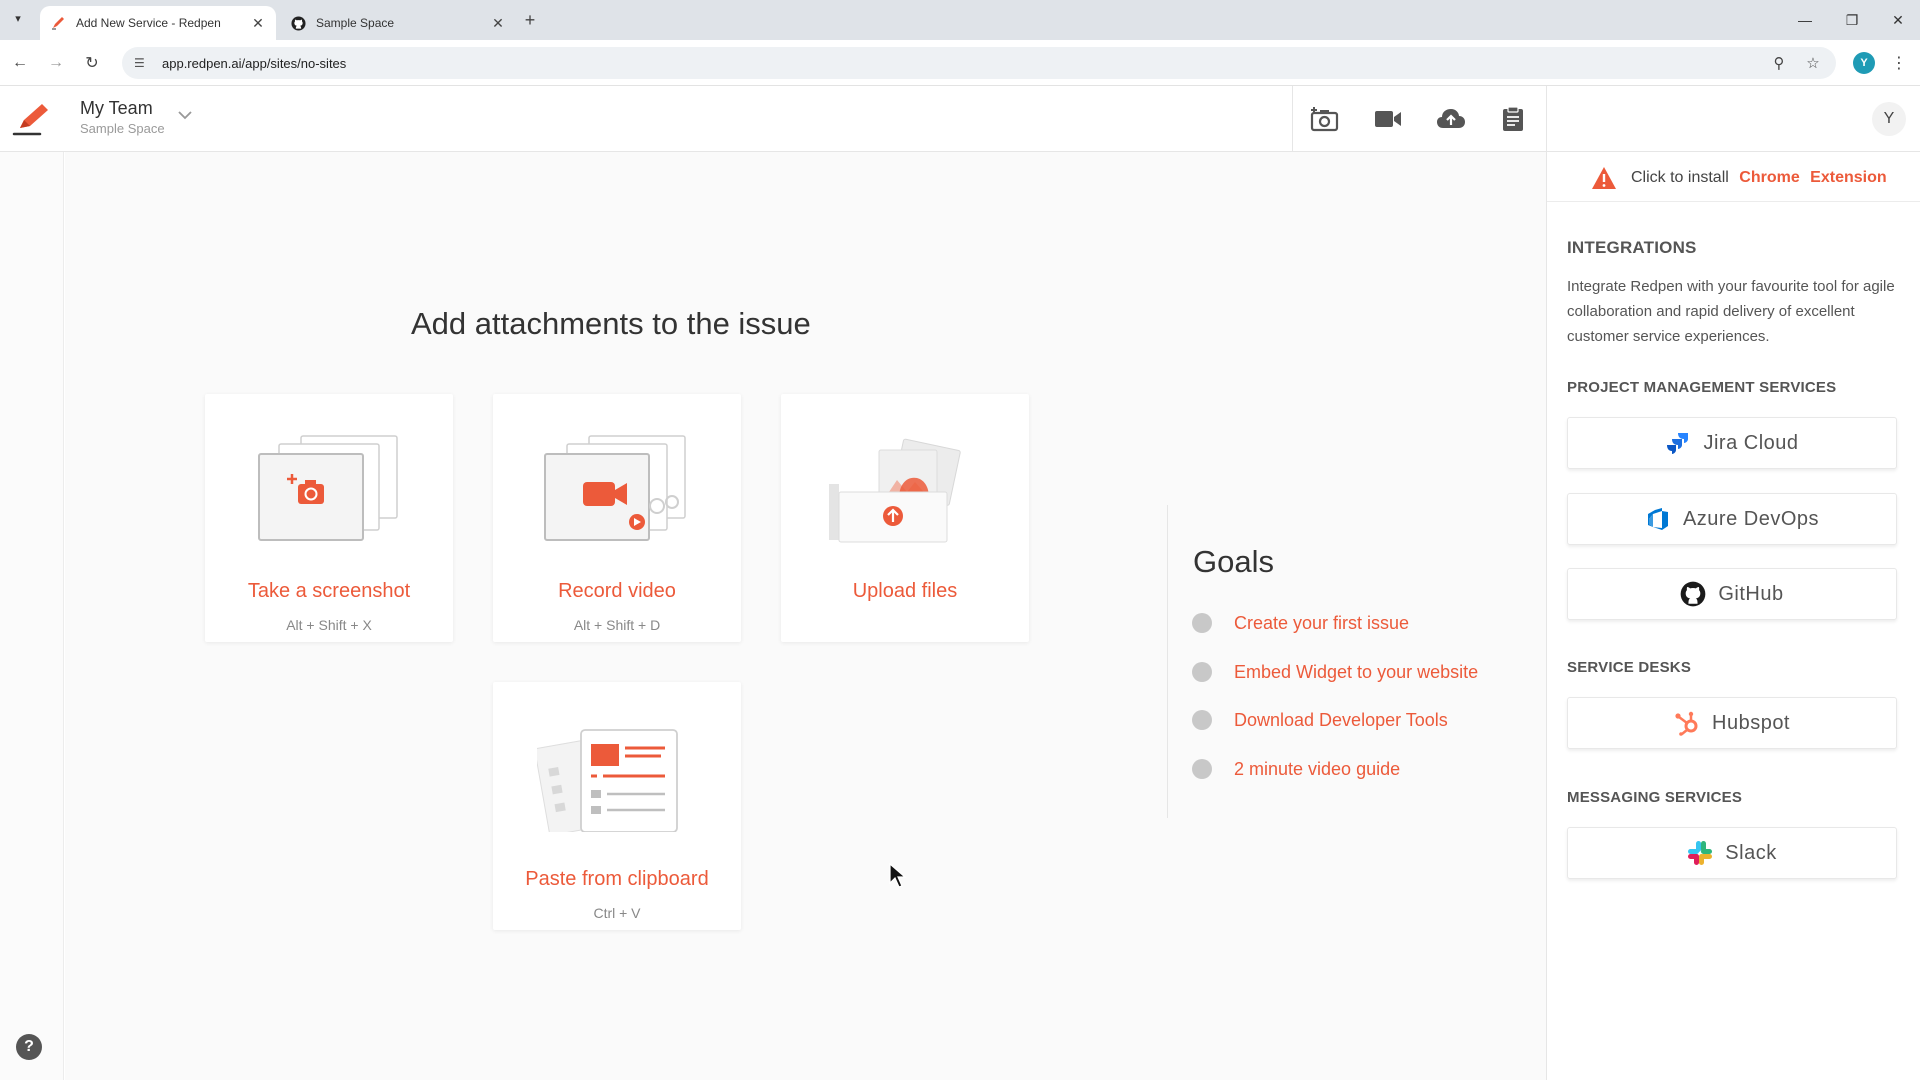  Describe the element at coordinates (1604, 178) in the screenshot. I see `warning-triangle-icon` at that location.